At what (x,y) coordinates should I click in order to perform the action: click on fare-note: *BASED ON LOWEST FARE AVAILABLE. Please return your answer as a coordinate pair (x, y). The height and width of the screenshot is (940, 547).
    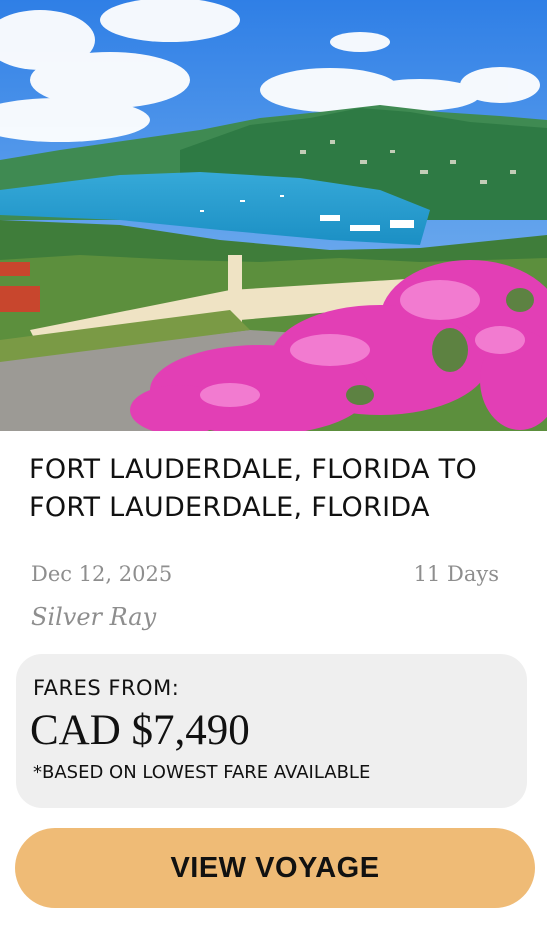
    Looking at the image, I should click on (202, 772).